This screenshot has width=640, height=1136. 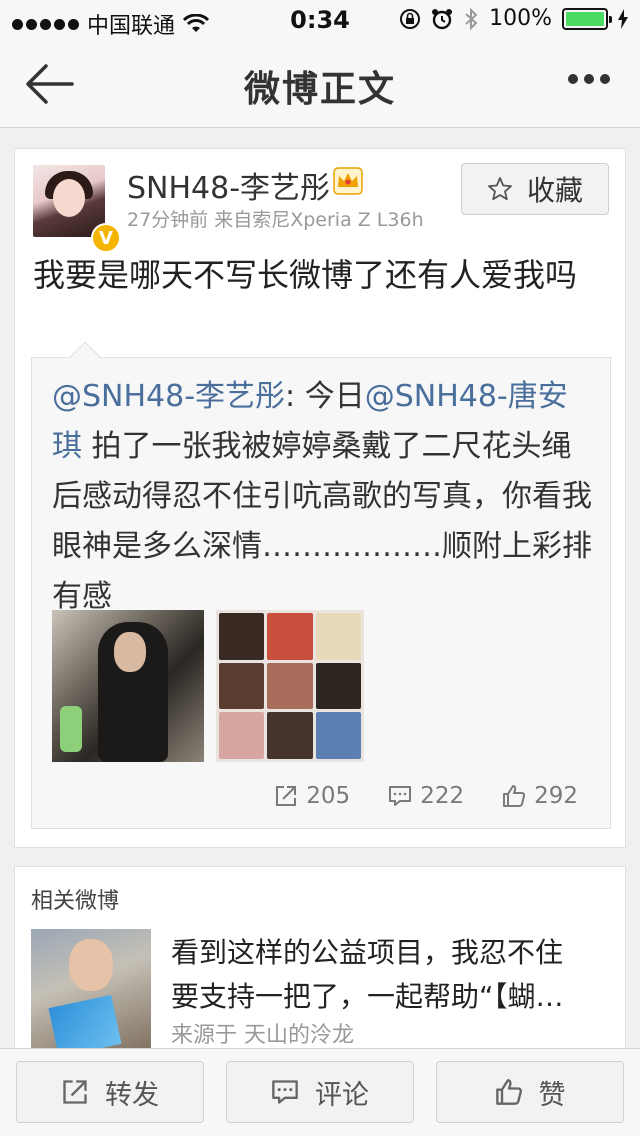 I want to click on post-text: 我要是哪天不写长微博了还有人爱我吗, so click(x=305, y=275).